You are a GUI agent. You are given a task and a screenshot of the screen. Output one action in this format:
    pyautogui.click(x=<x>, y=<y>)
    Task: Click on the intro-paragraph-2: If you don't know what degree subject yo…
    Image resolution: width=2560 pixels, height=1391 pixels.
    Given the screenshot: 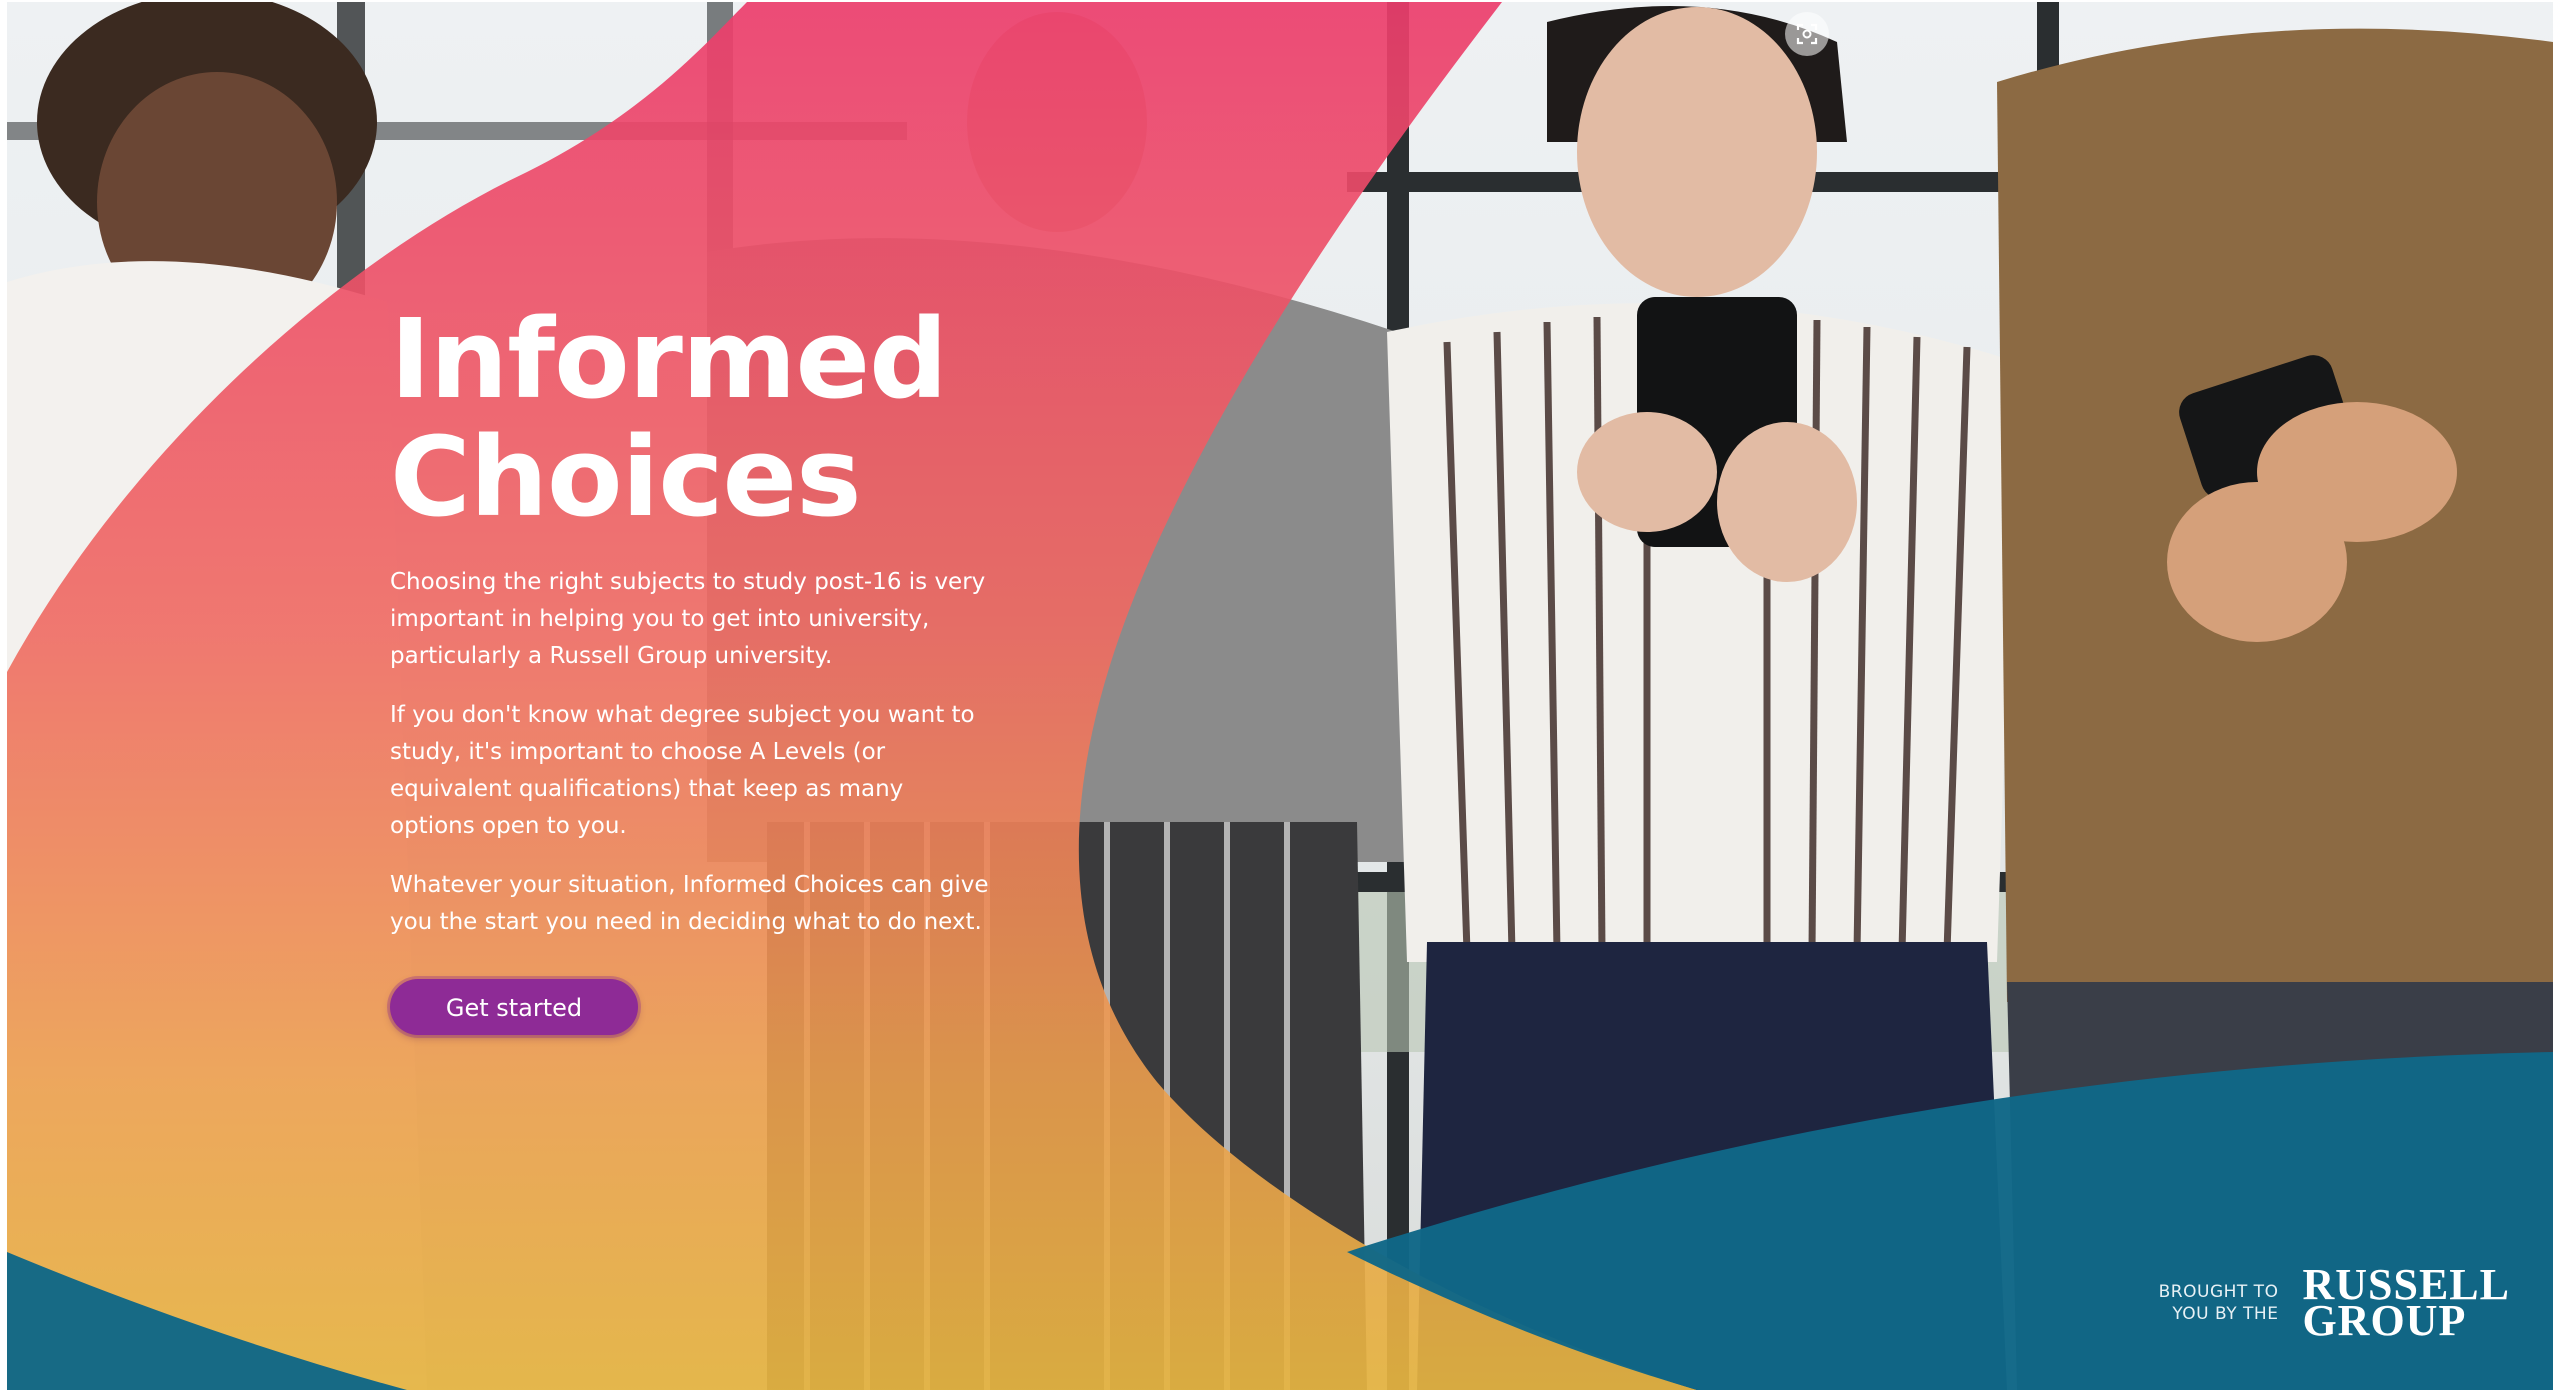 What is the action you would take?
    pyautogui.click(x=682, y=770)
    